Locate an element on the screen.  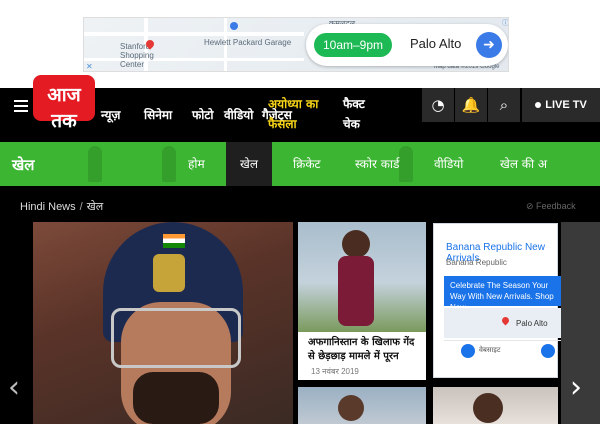
close-ad-icon: ✕ is located at coordinates (89, 66).